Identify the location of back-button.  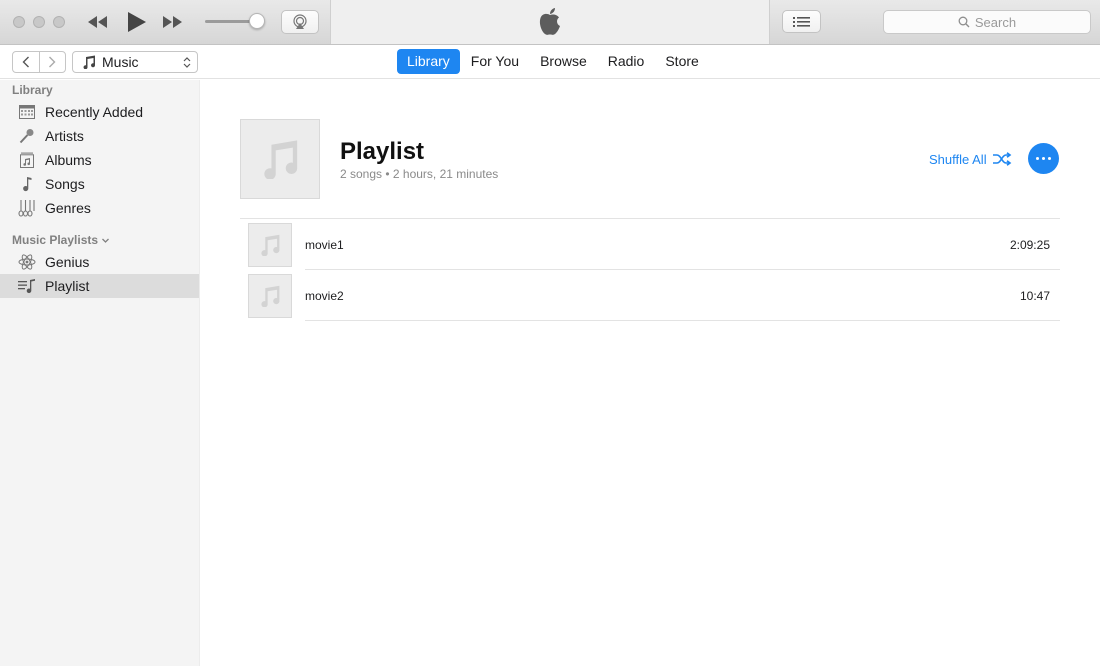
(26, 62).